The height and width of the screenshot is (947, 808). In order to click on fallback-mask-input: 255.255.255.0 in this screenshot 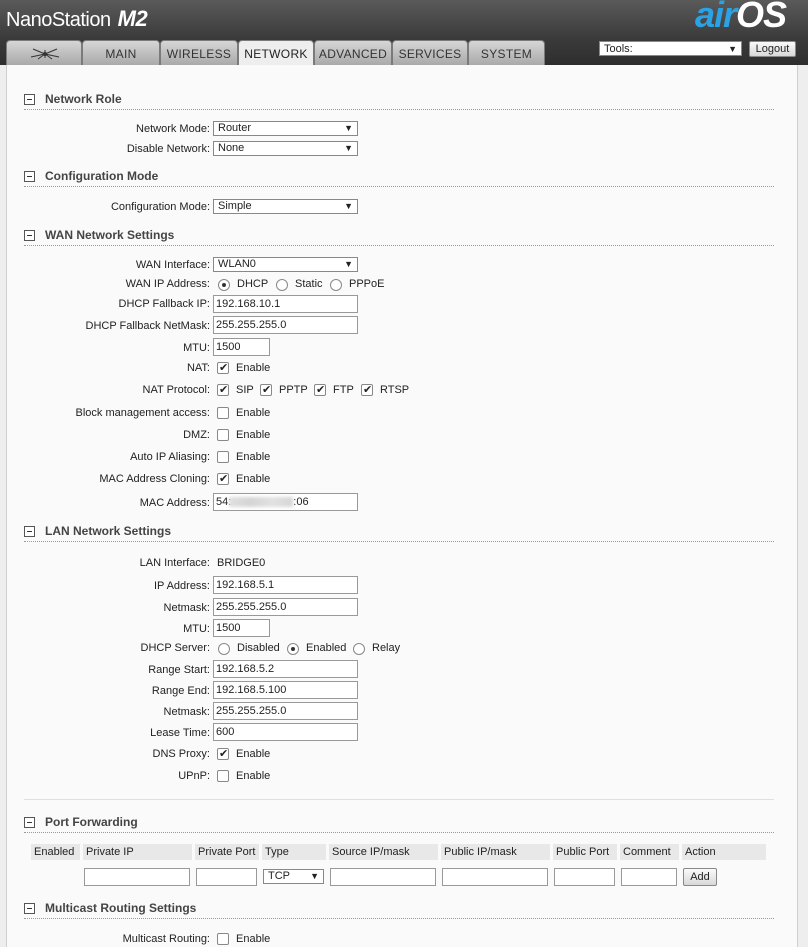, I will do `click(285, 325)`.